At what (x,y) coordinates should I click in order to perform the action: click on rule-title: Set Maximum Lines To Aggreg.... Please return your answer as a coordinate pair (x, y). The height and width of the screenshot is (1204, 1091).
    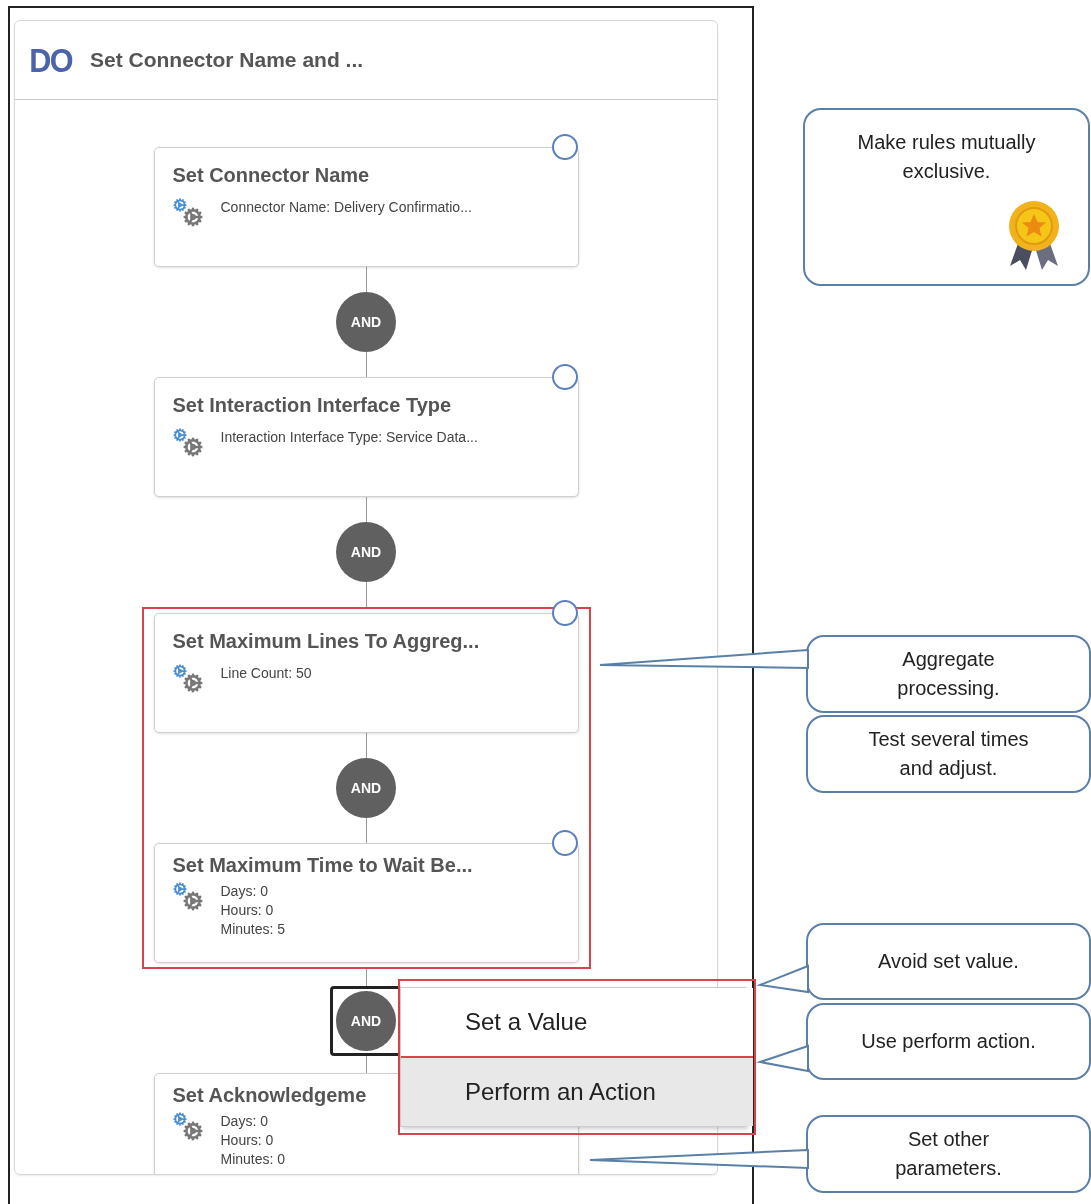
    Looking at the image, I should click on (326, 641).